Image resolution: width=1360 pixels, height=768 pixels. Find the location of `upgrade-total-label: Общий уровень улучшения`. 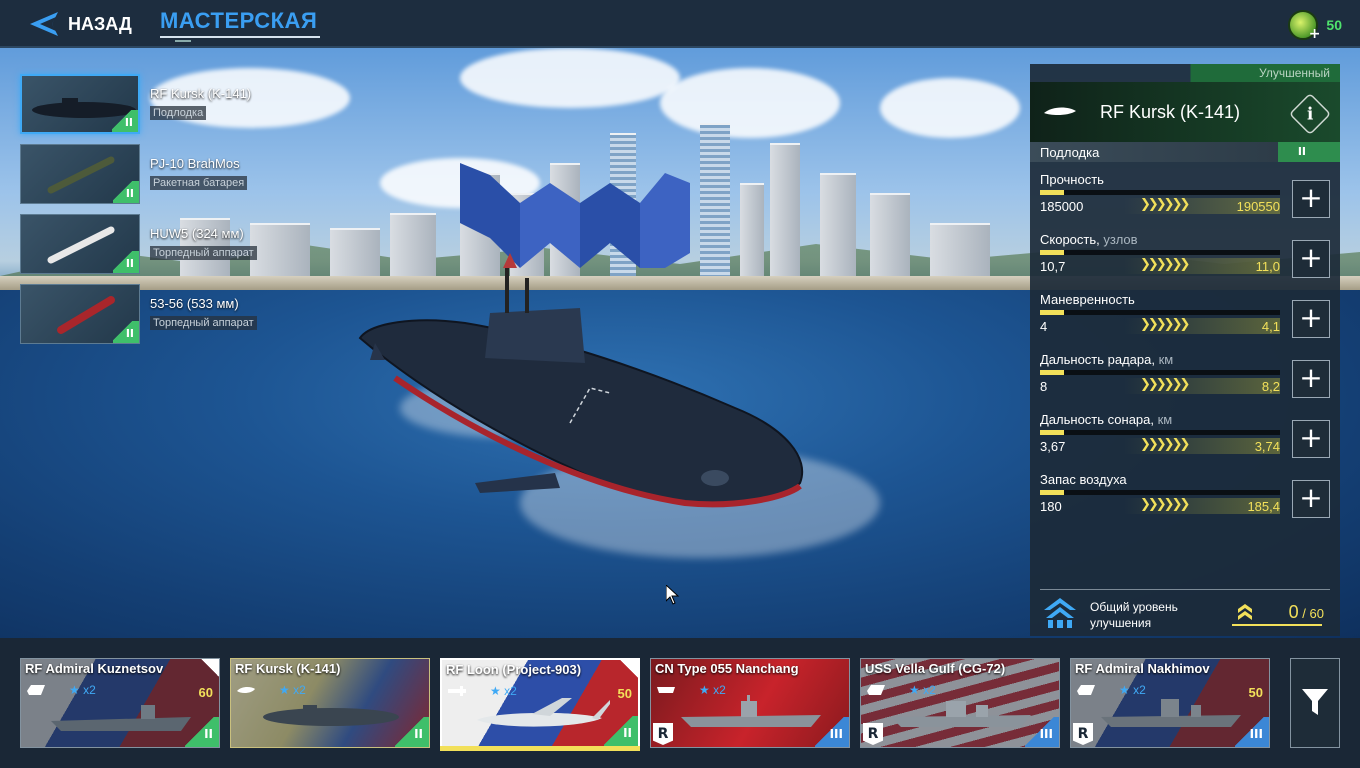

upgrade-total-label: Общий уровень улучшения is located at coordinates (1134, 615).